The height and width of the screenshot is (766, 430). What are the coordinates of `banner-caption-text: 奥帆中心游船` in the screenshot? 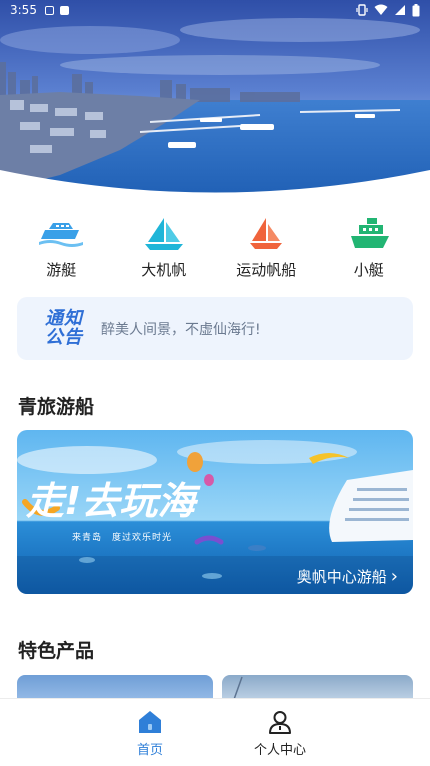 It's located at (341, 577).